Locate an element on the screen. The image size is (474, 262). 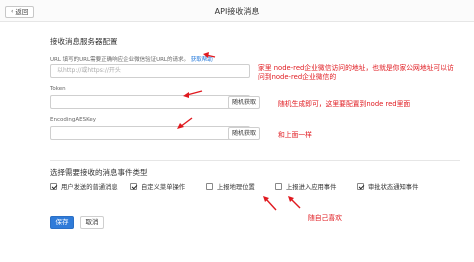
arrow-to-enter-event is located at coordinates (295, 203).